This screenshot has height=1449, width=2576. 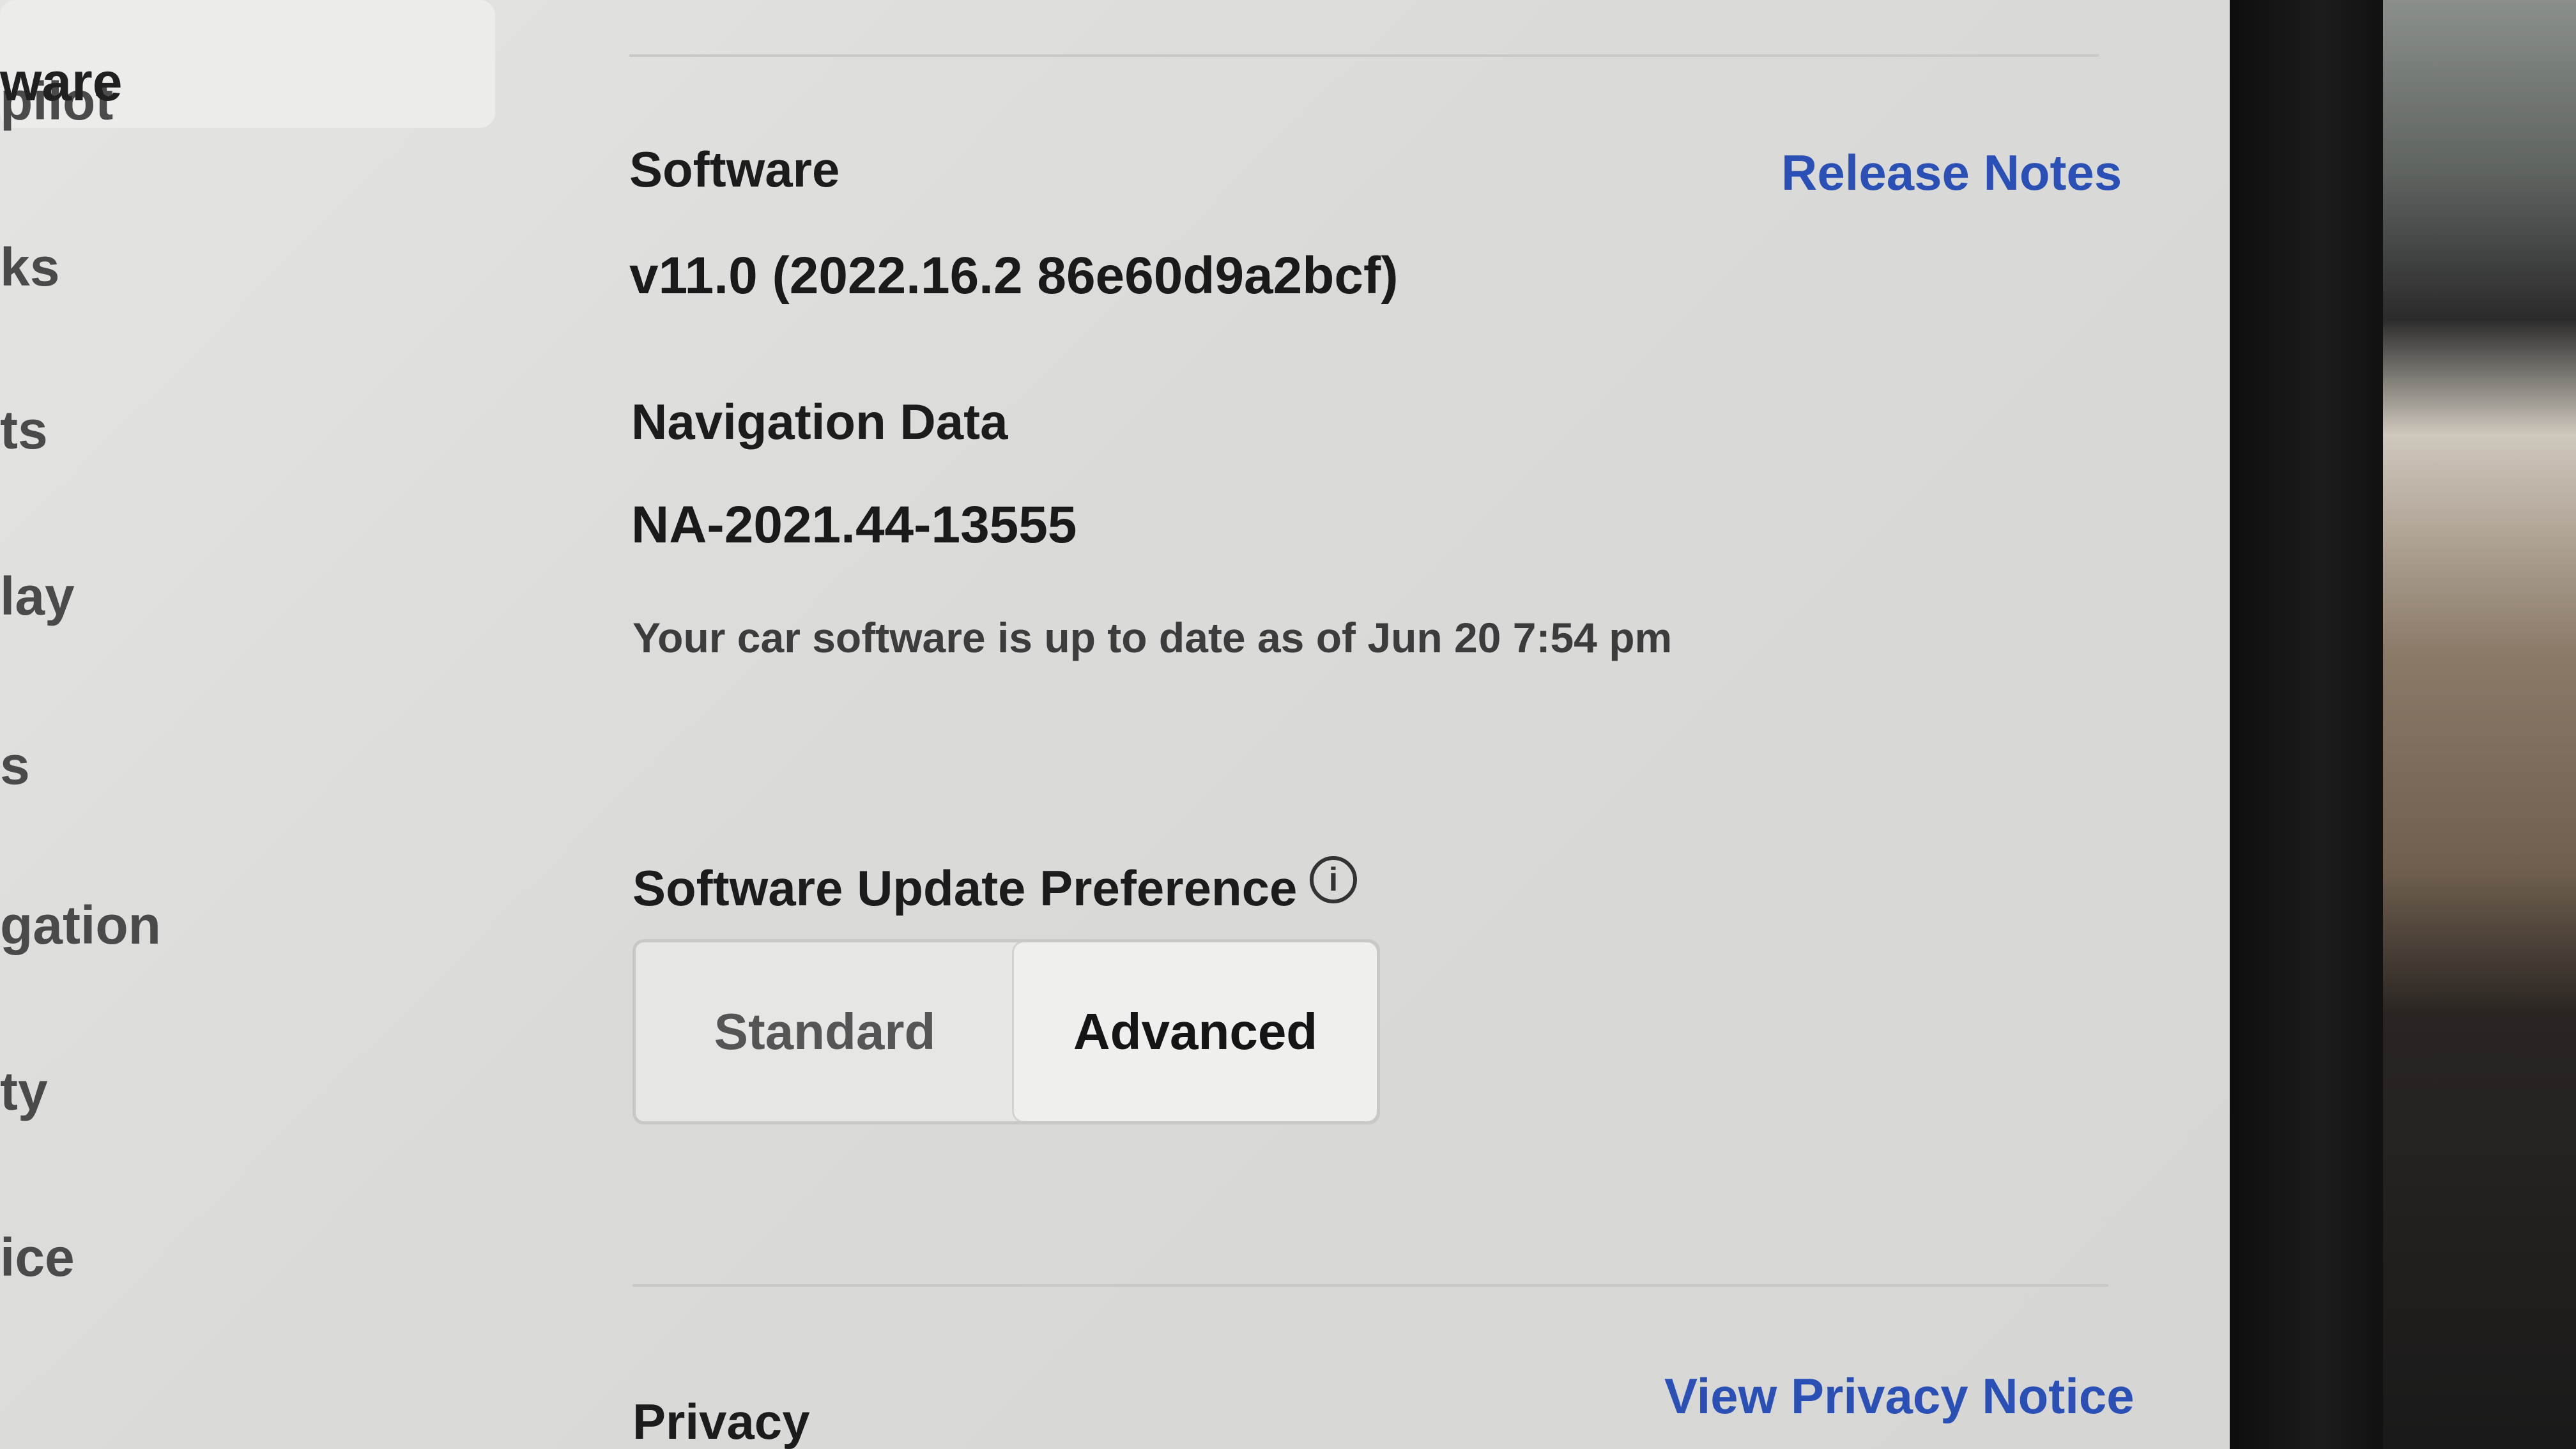 What do you see at coordinates (2479, 724) in the screenshot?
I see `background-scene` at bounding box center [2479, 724].